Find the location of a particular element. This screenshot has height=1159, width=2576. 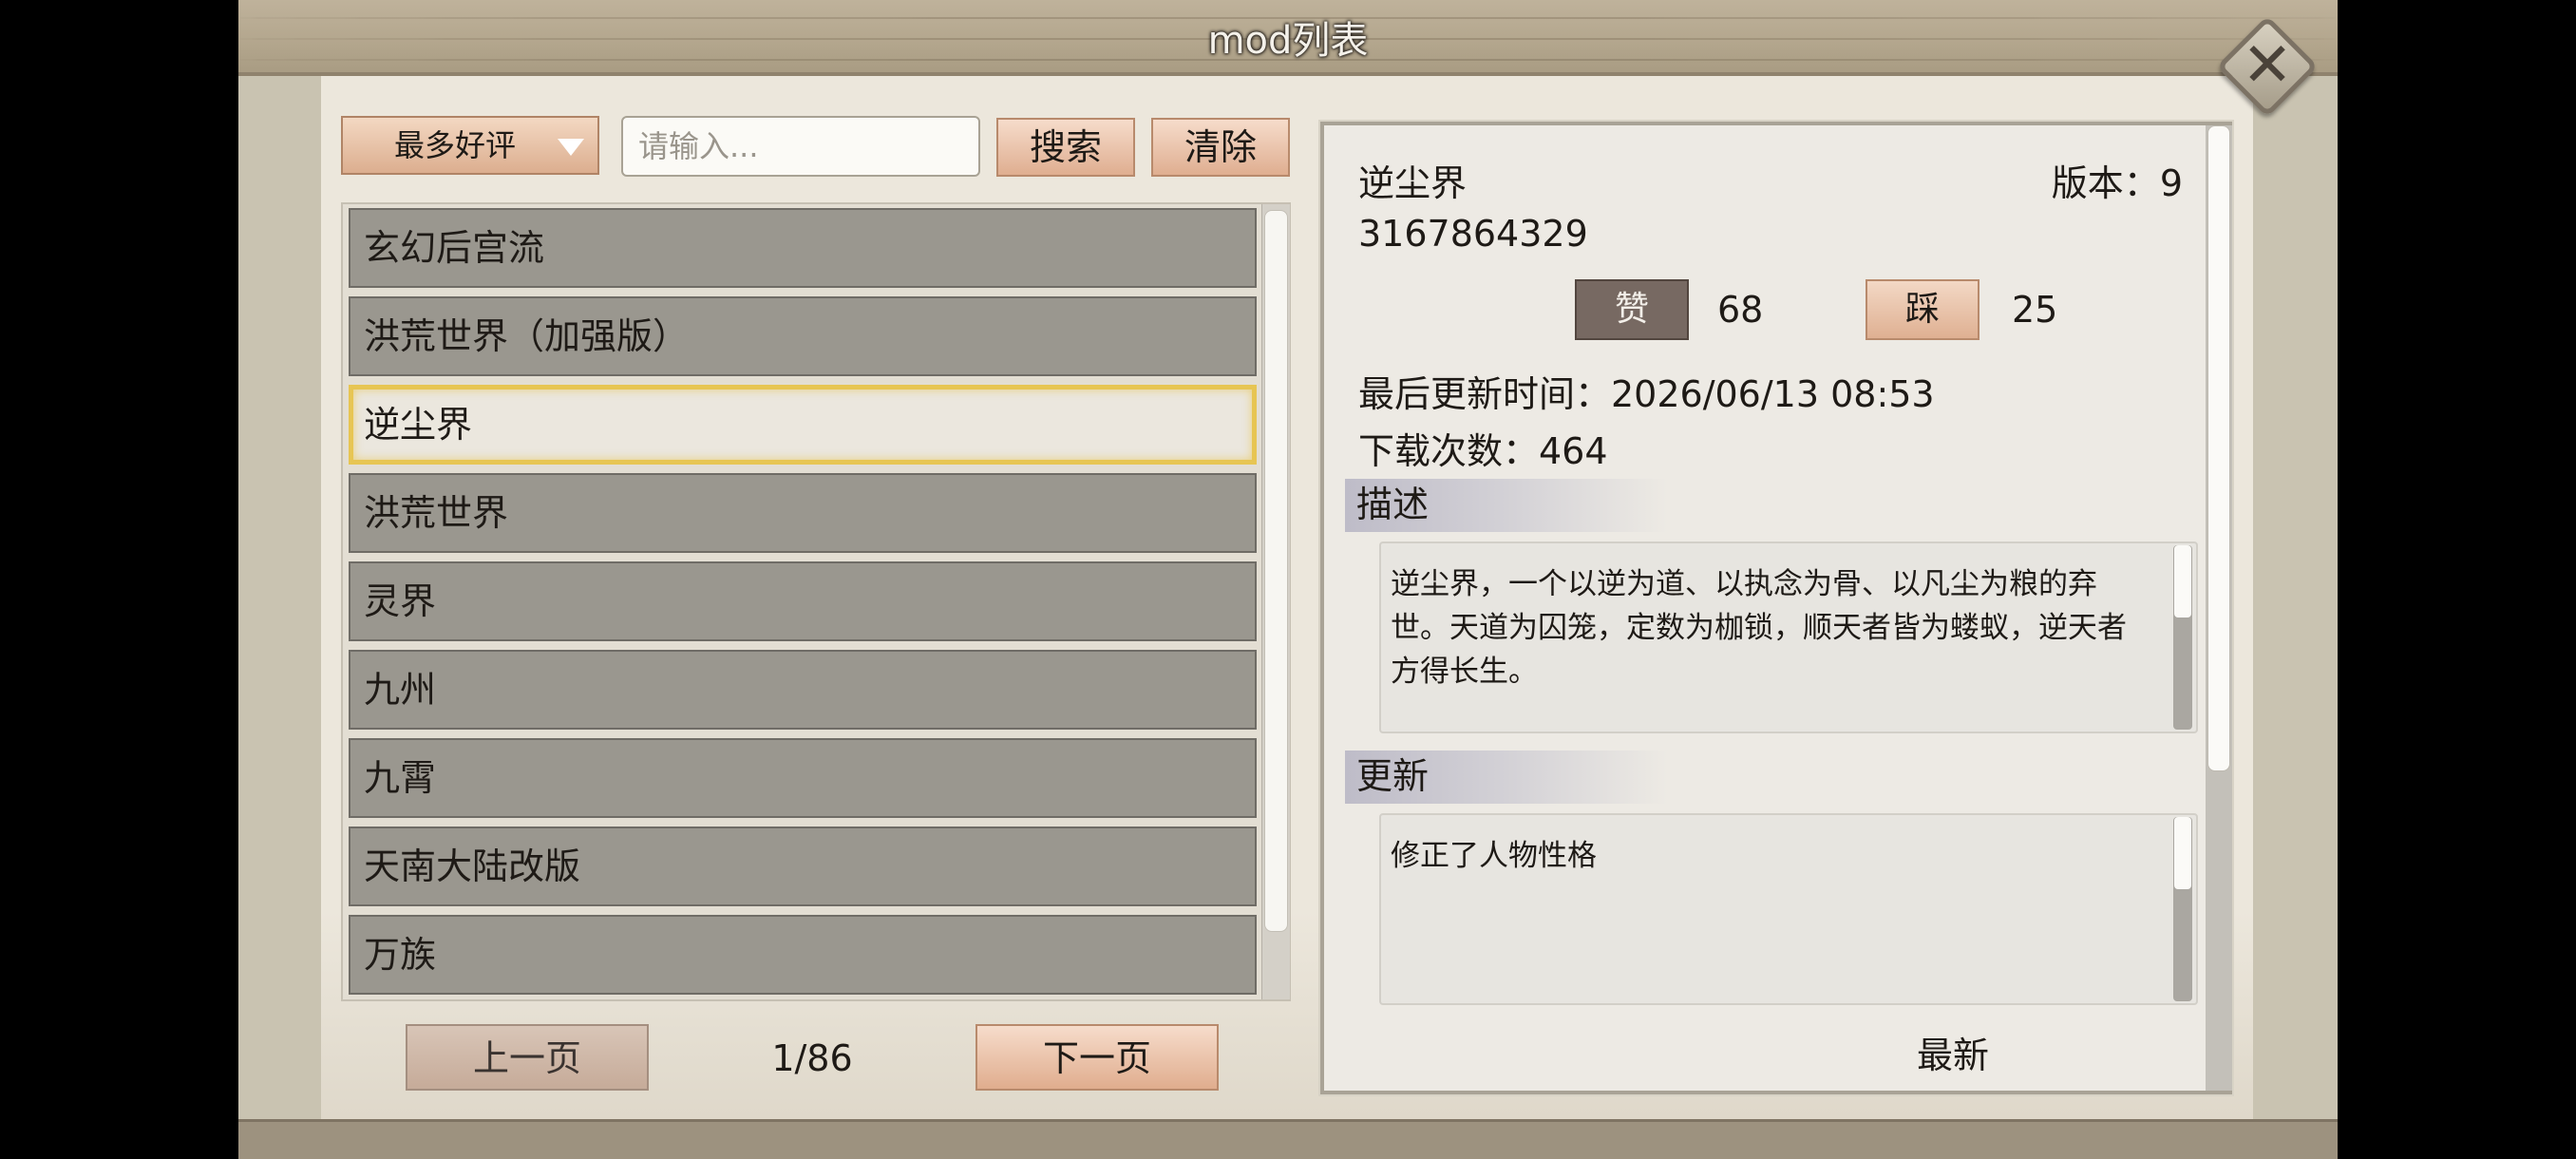

last-update-time: 最后更新时间：2026/06/13 08:53 is located at coordinates (1646, 394).